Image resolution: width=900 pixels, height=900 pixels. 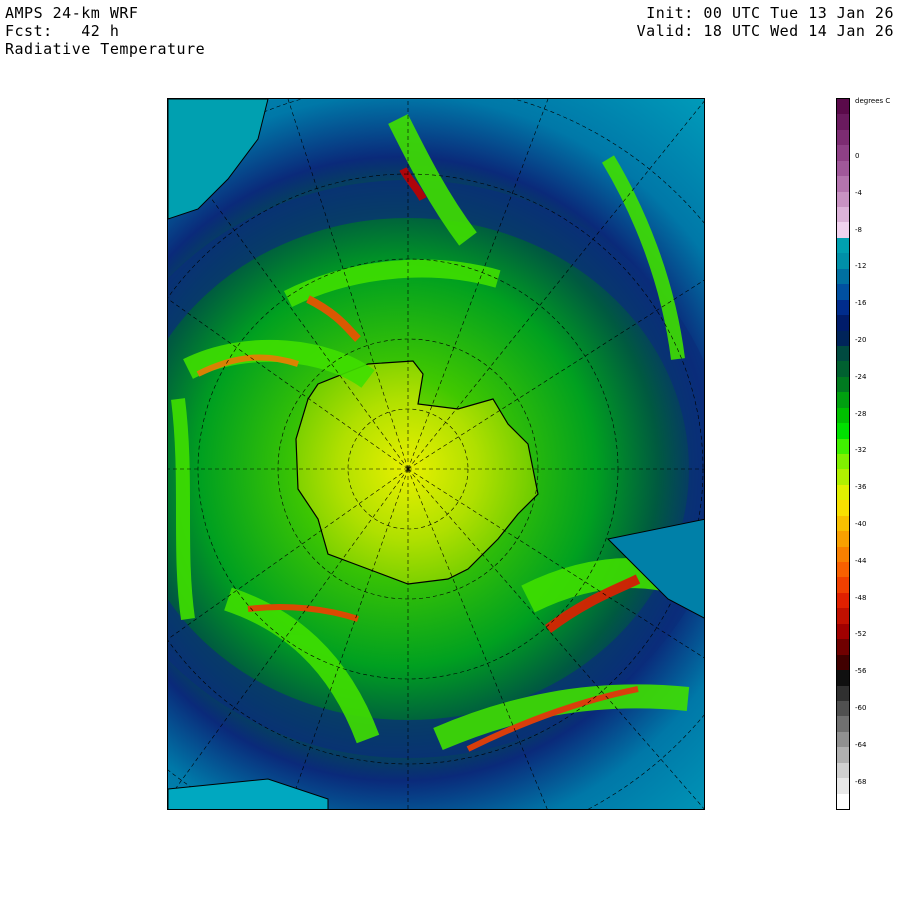 I want to click on colorbar-tick-label: -64, so click(x=861, y=744).